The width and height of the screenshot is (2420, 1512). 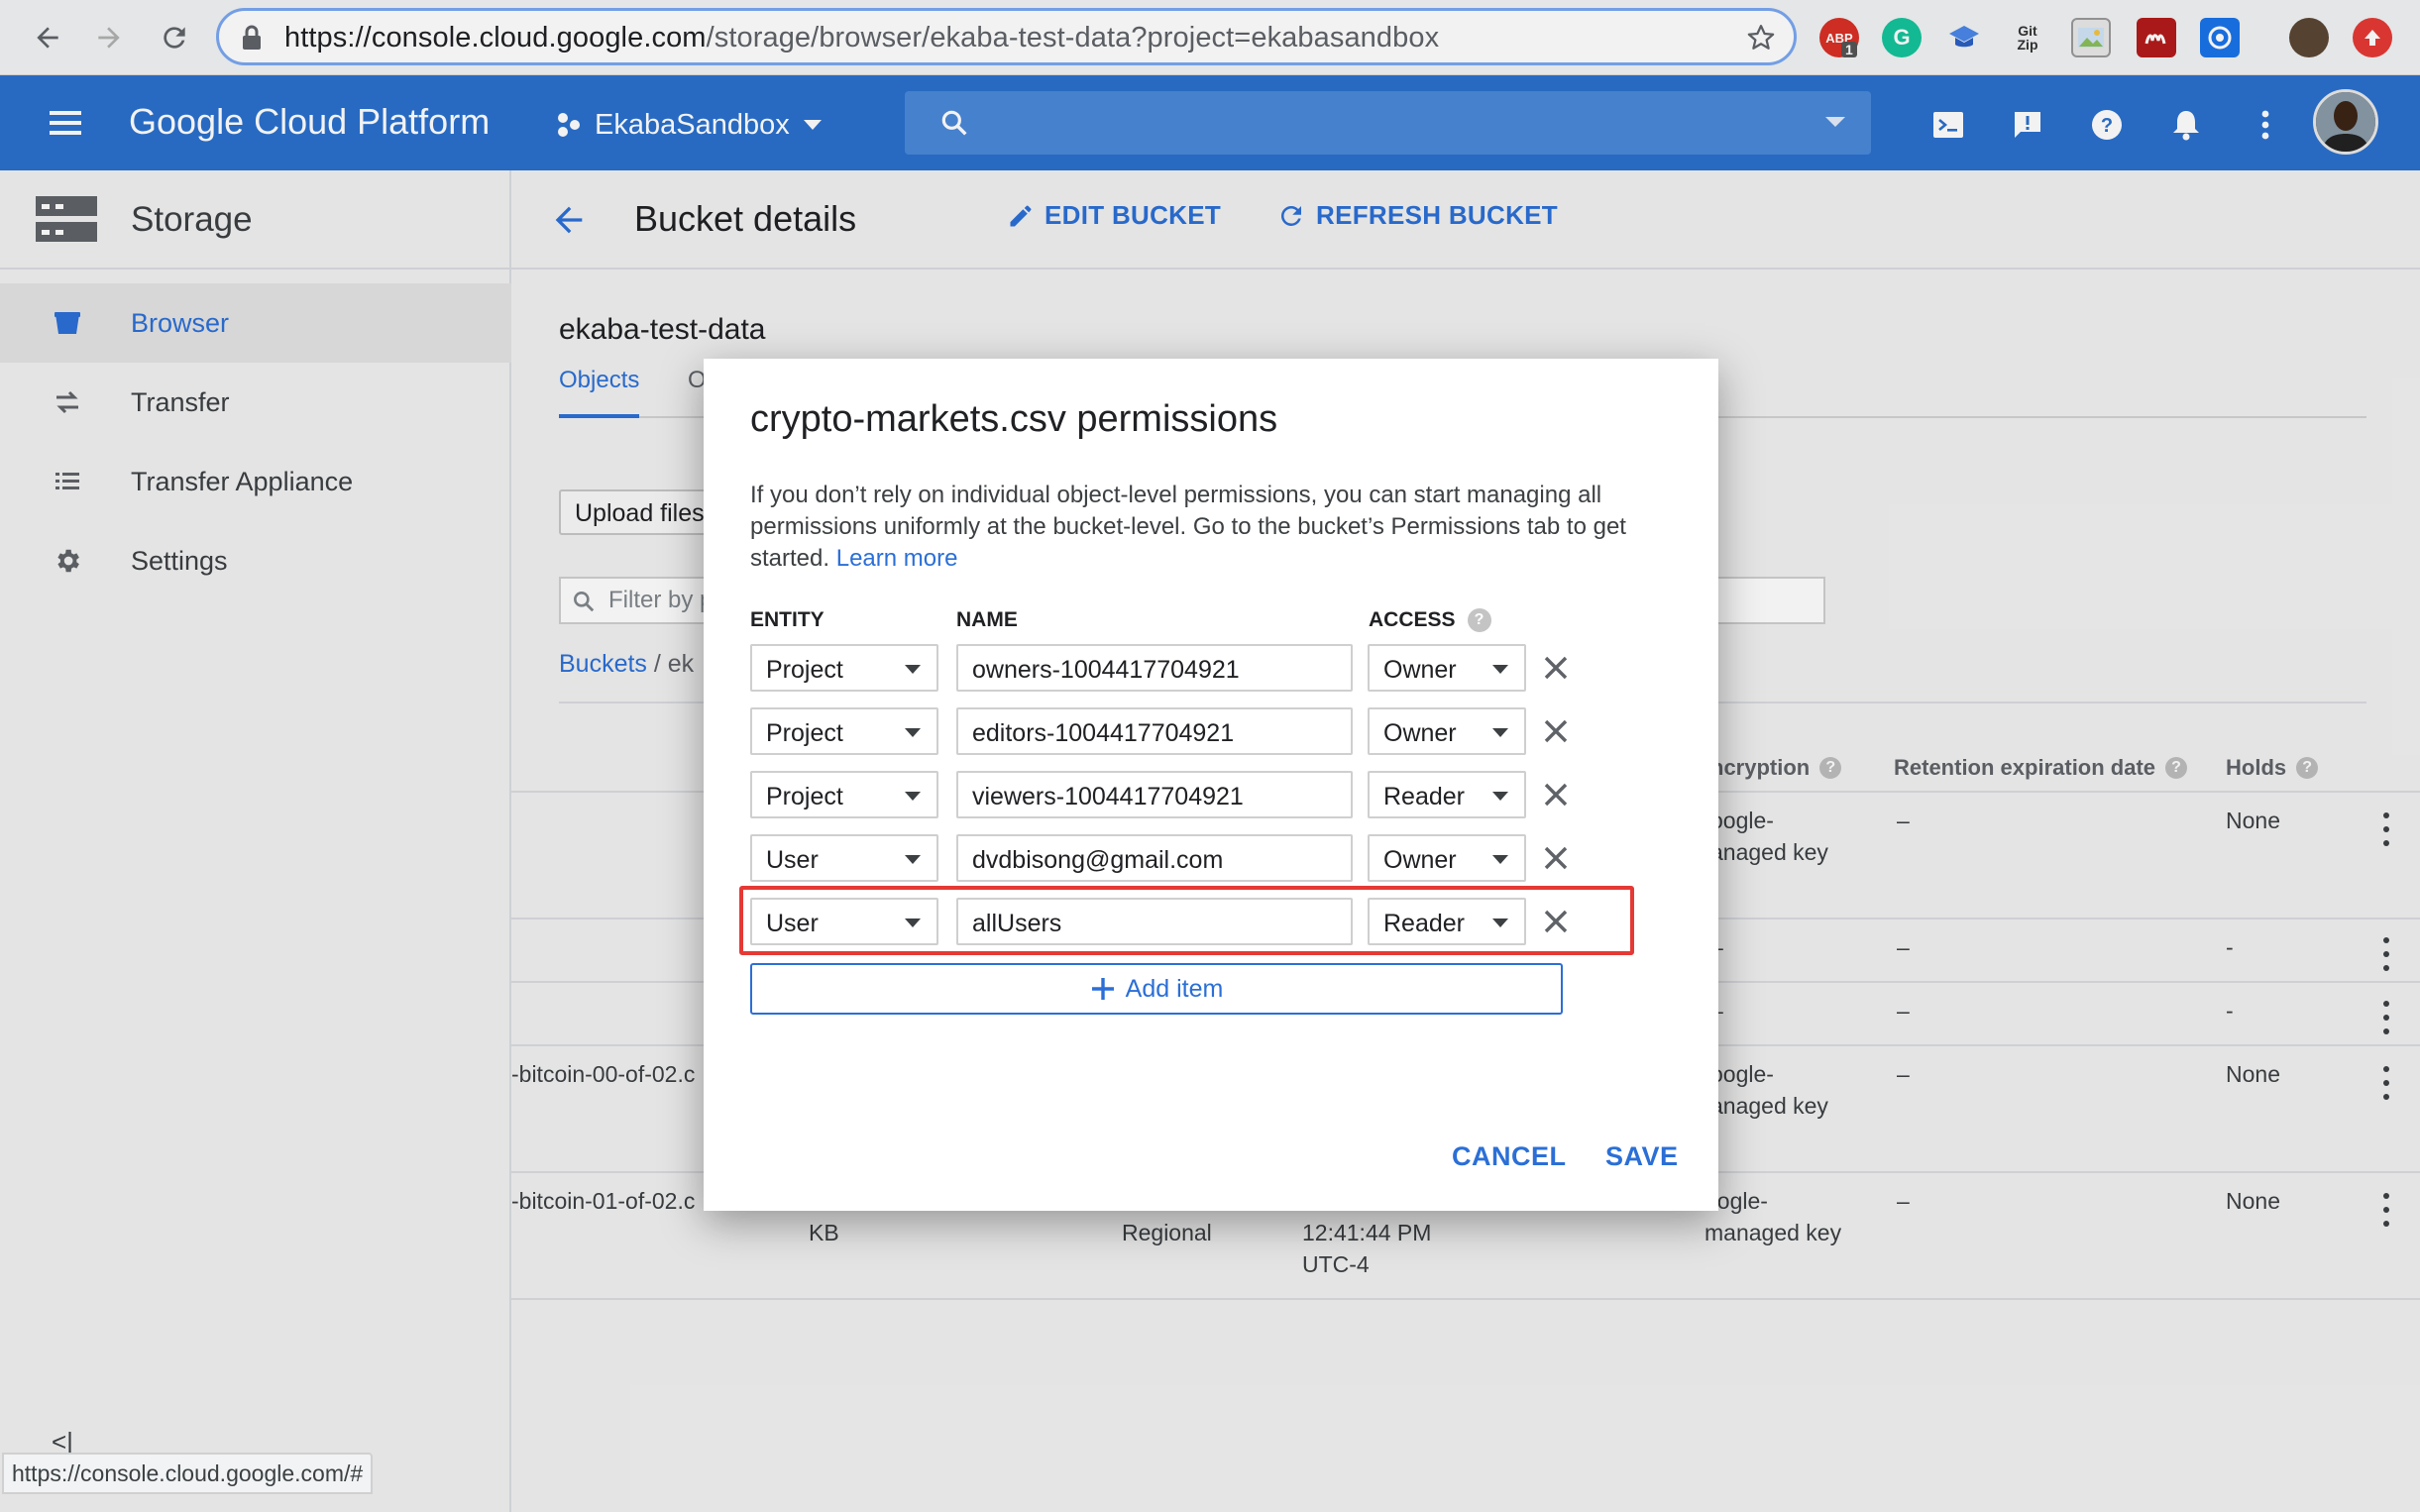 I want to click on permission-row: Project owners-1004417704921 Owner, so click(x=1159, y=668).